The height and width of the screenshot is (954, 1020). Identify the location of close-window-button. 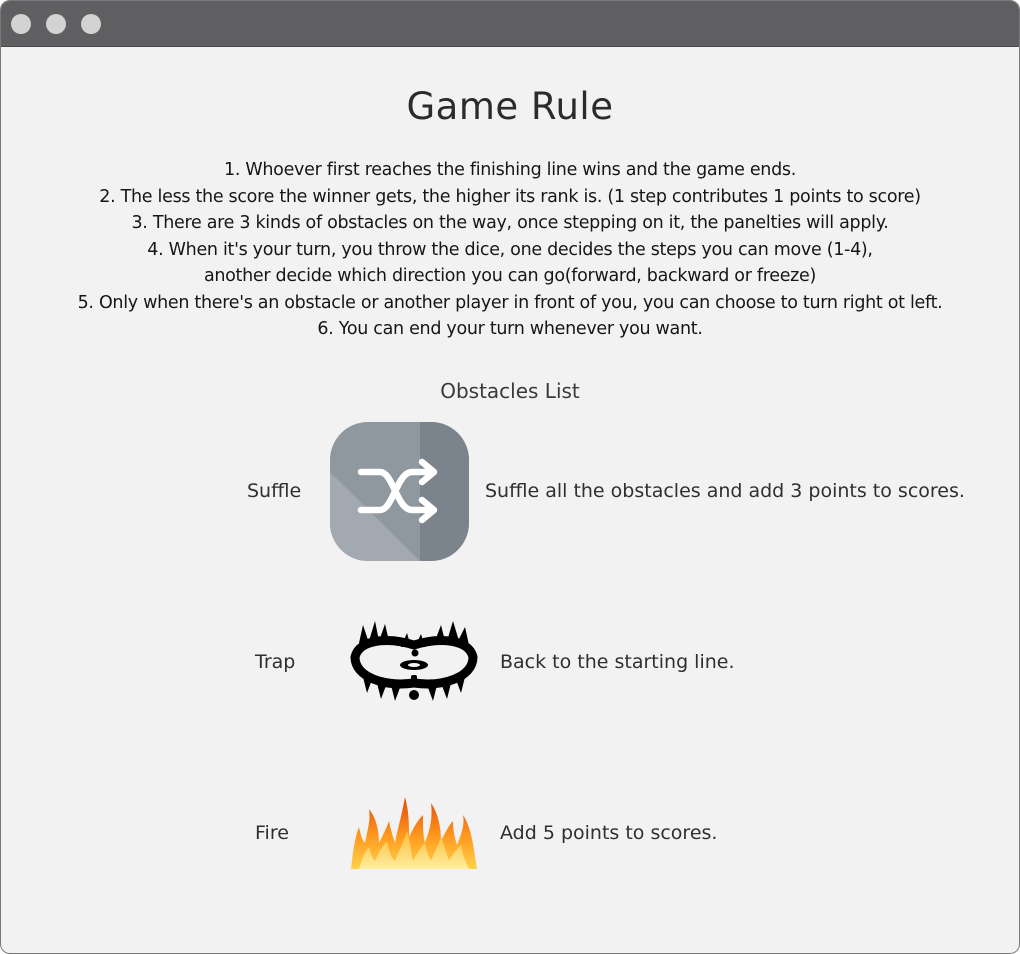
(21, 24).